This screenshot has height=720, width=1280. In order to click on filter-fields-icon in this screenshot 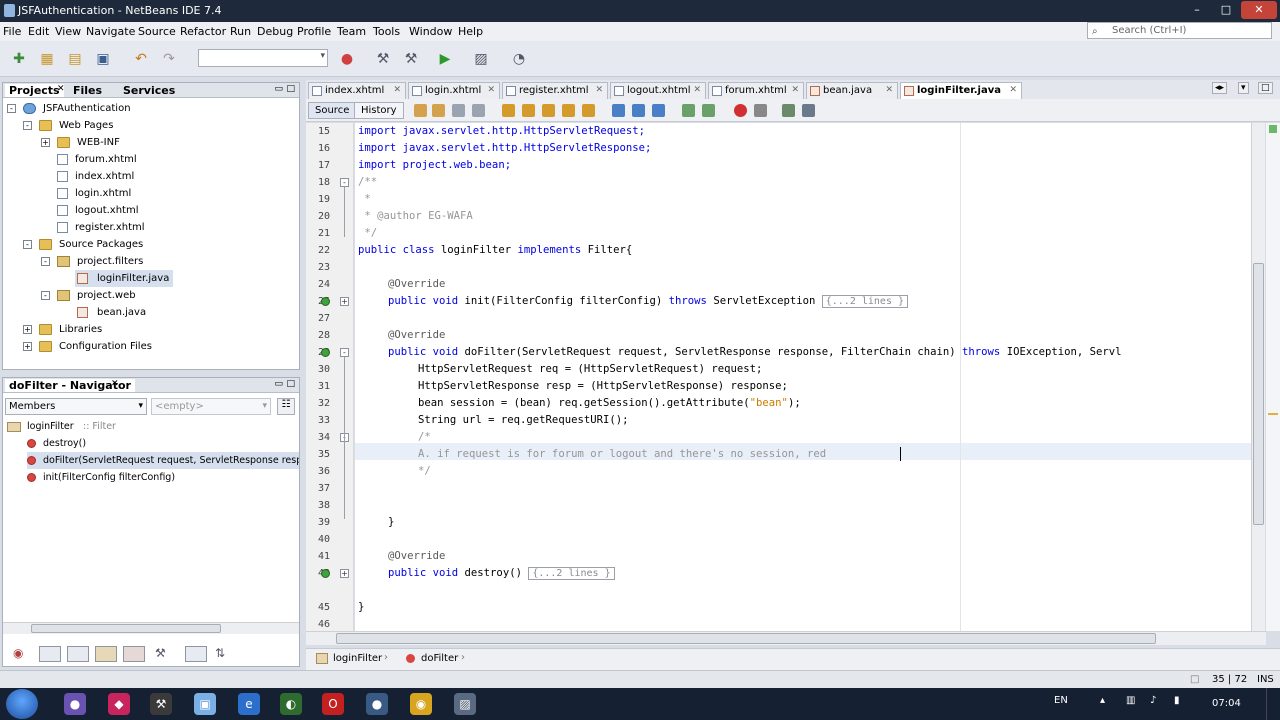, I will do `click(50, 654)`.